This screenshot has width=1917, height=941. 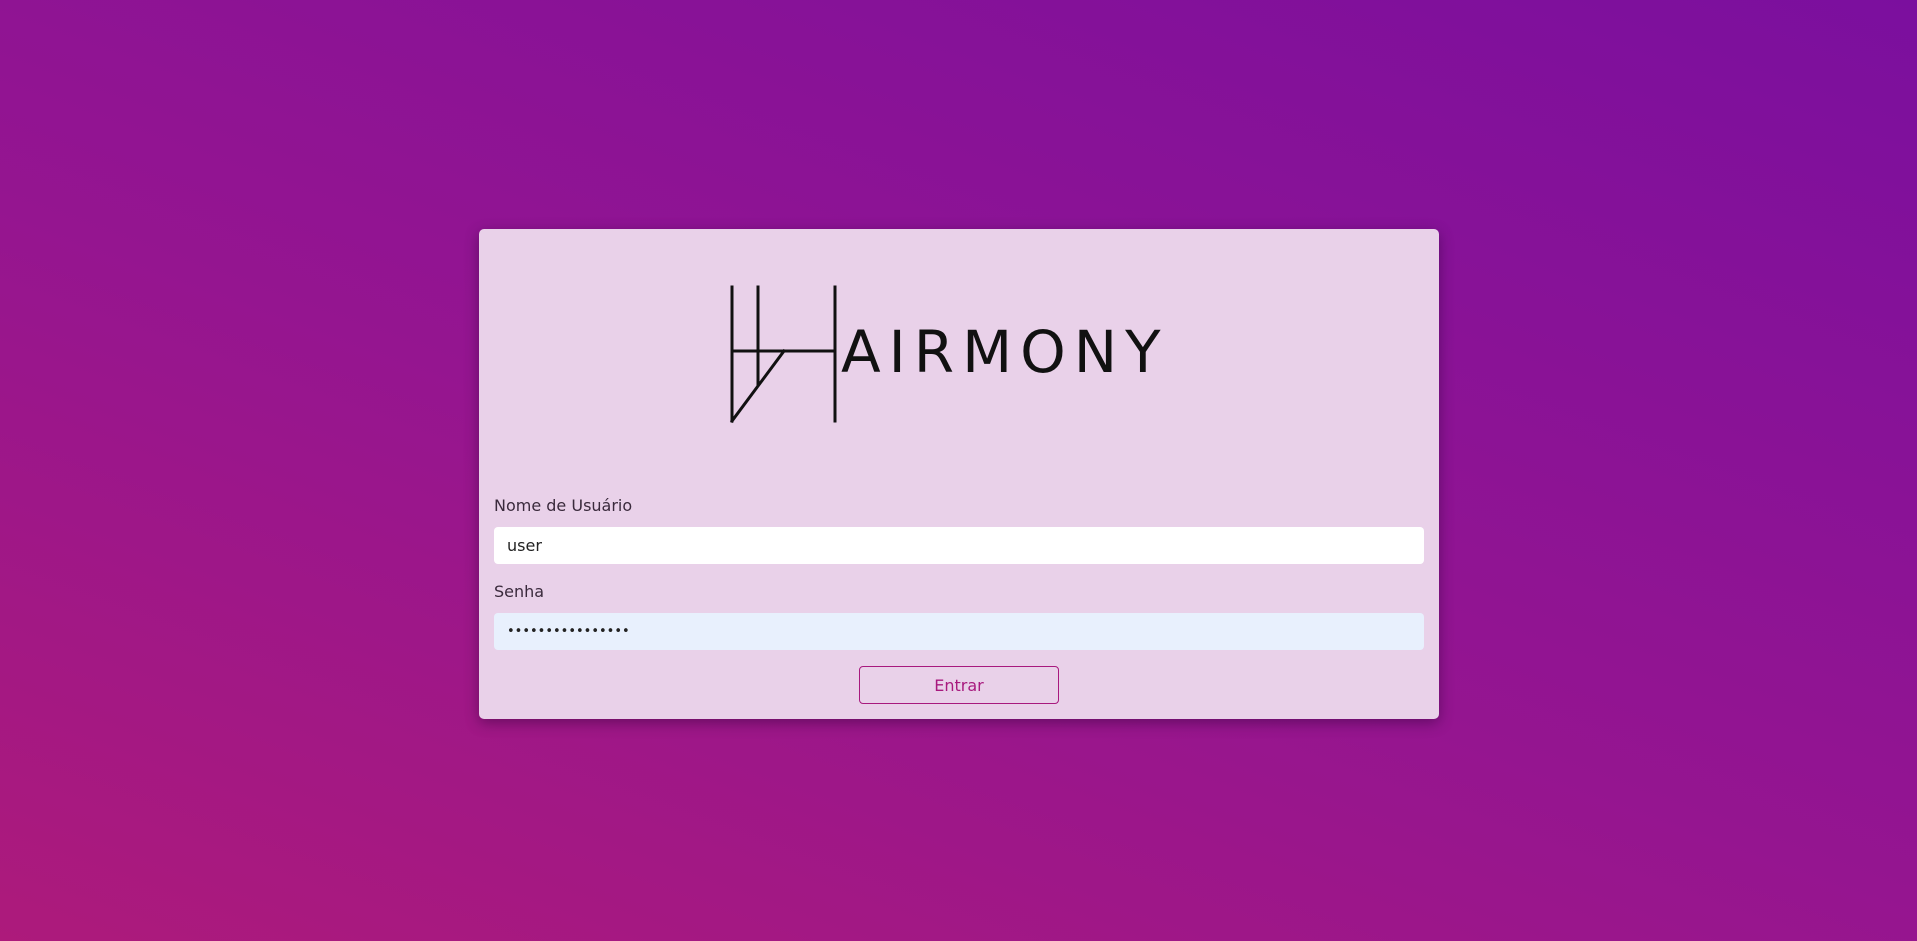 What do you see at coordinates (783, 354) in the screenshot?
I see `h-monogram-icon` at bounding box center [783, 354].